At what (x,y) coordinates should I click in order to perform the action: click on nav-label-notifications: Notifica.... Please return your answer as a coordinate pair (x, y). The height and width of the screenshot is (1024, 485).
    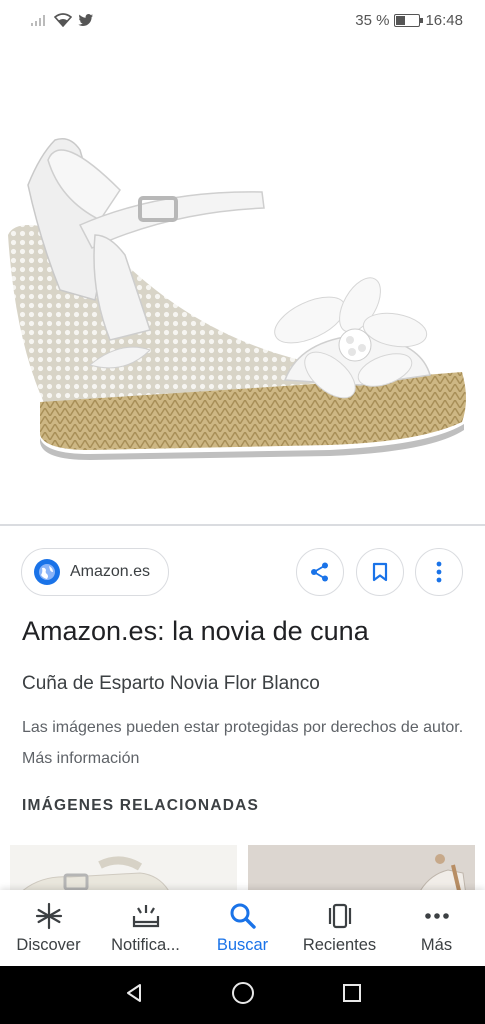
    Looking at the image, I should click on (145, 945).